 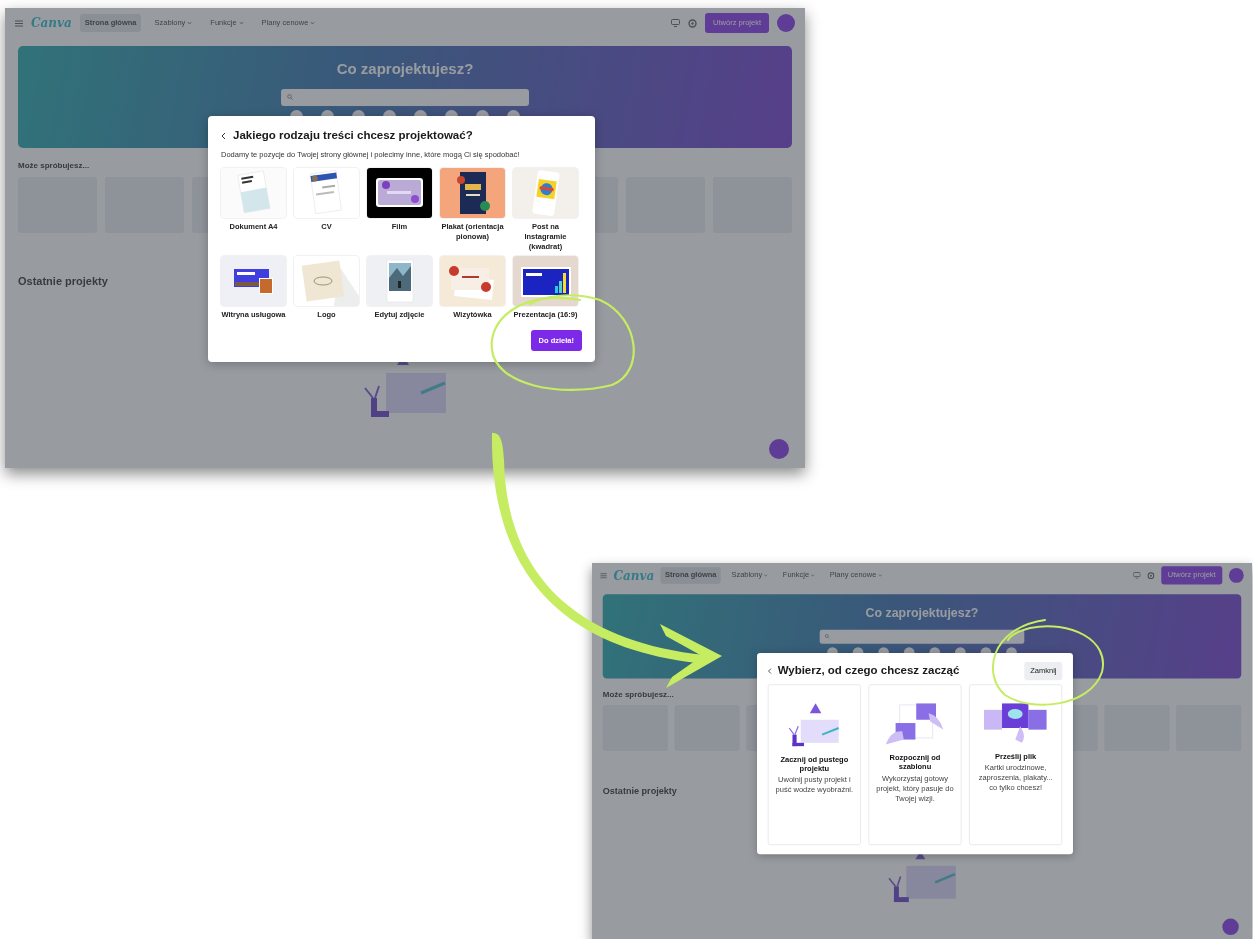 What do you see at coordinates (868, 671) in the screenshot?
I see `dialog-title: Wybierz, od czego chcesz zacząć` at bounding box center [868, 671].